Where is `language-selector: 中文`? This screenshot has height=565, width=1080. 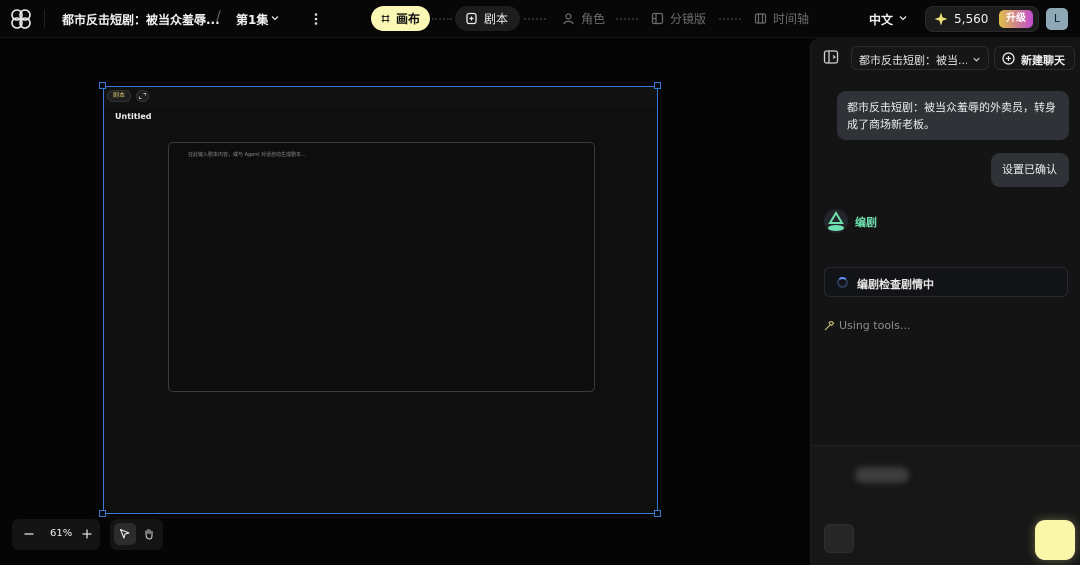
language-selector: 中文 is located at coordinates (881, 19).